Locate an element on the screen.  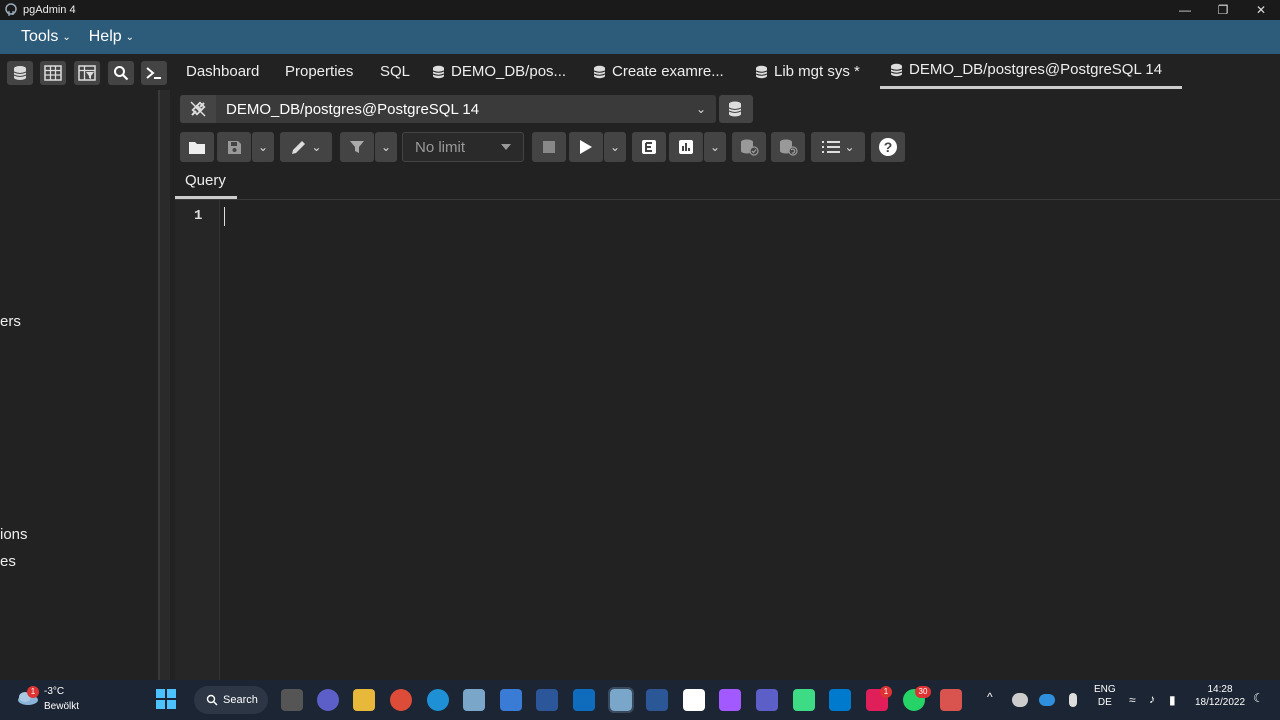
search-icon is located at coordinates (212, 700).